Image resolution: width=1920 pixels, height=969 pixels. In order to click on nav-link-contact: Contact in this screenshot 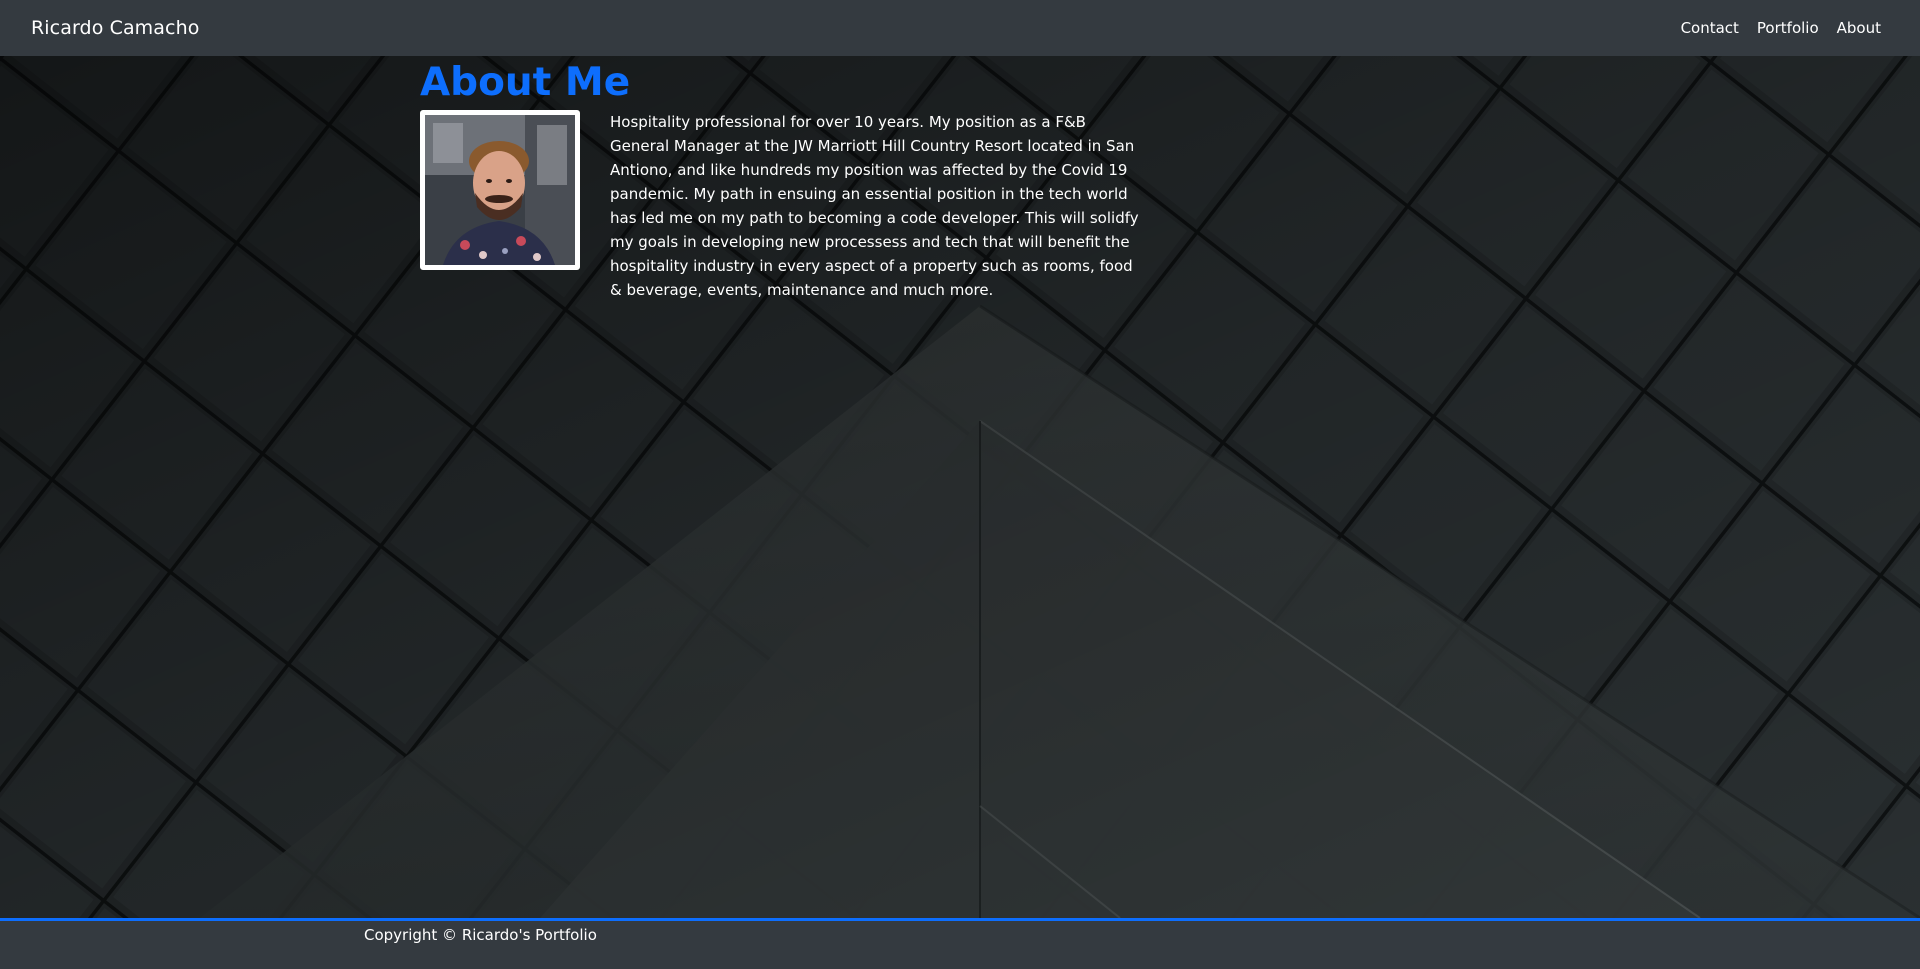, I will do `click(1710, 28)`.